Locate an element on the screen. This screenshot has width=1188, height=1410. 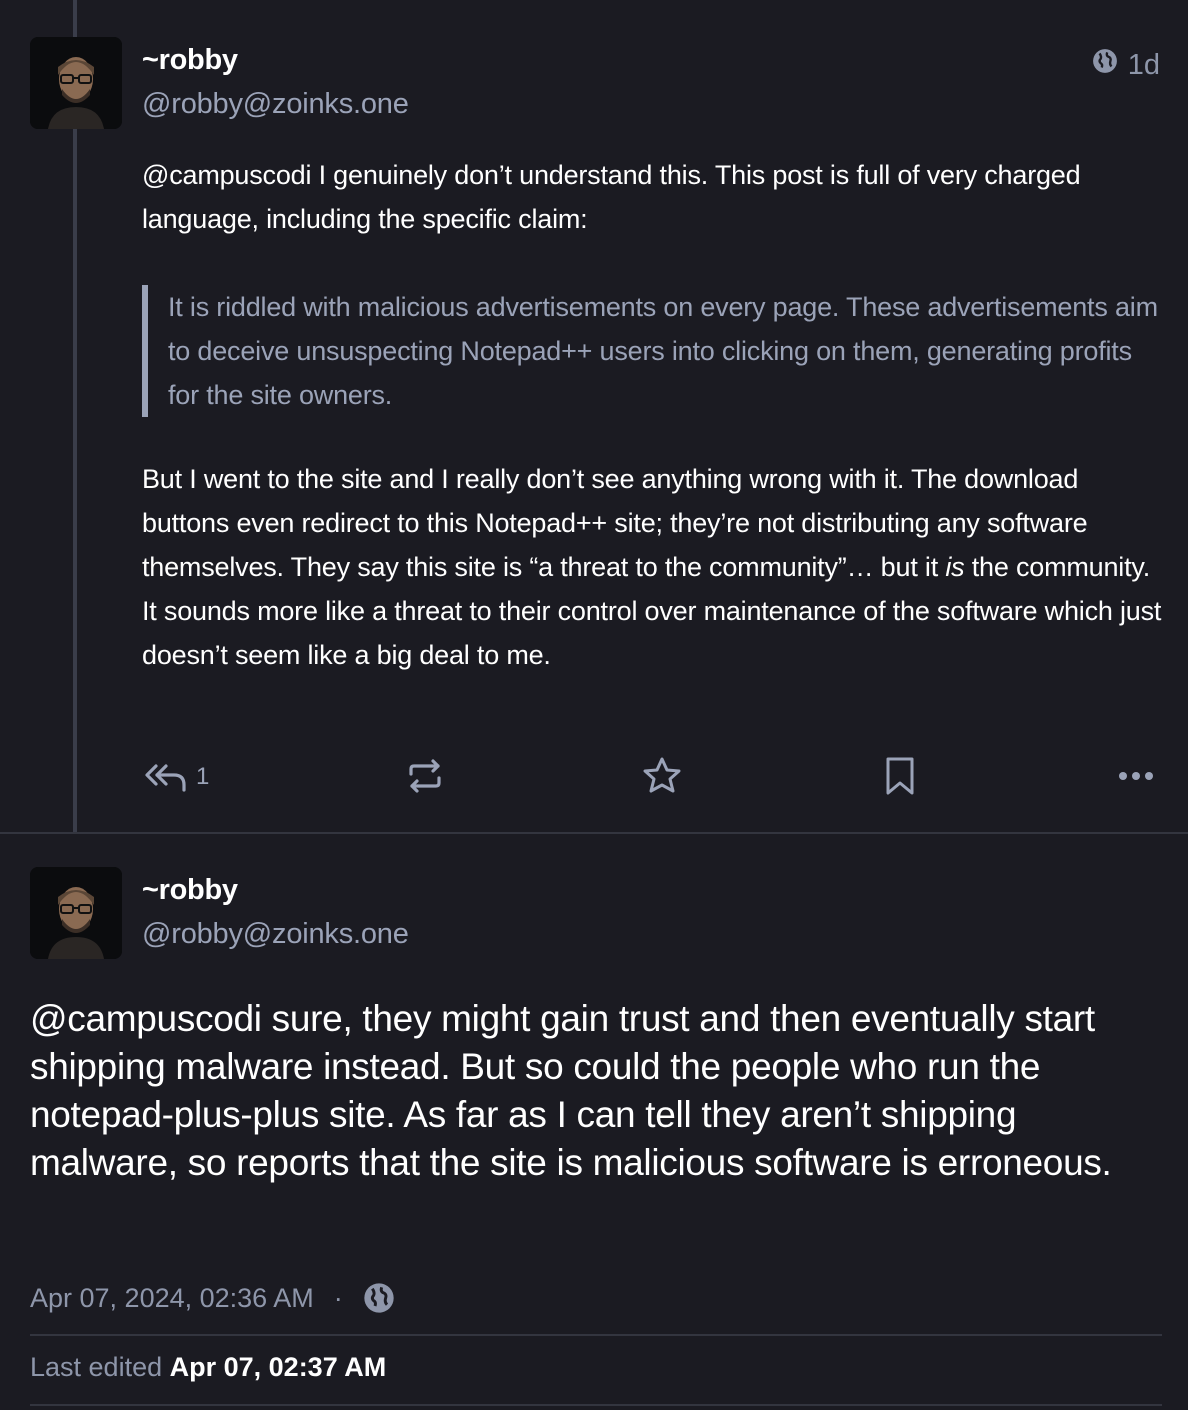
reply-button: 1 is located at coordinates (176, 777).